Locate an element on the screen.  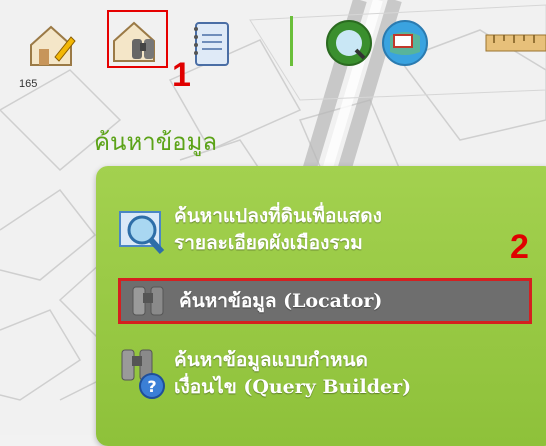
menu-item-parcel-line1: ค้นหาแปลงที่ดินเพื่อแสดง is located at coordinates (278, 216).